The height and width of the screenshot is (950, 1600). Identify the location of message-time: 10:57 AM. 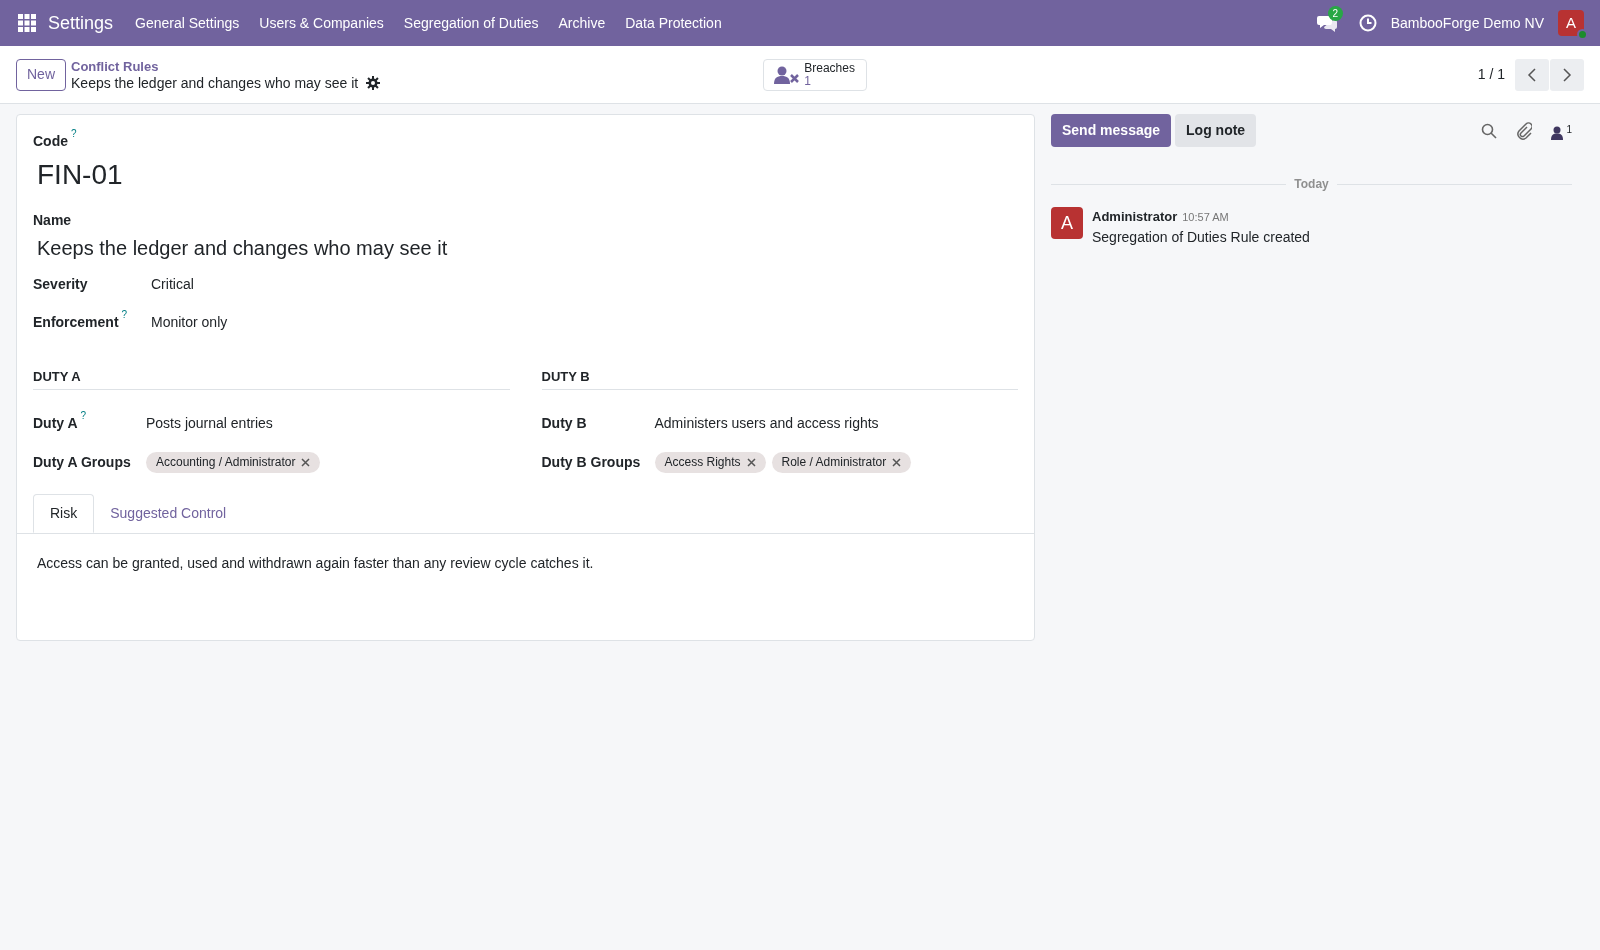
(1205, 217).